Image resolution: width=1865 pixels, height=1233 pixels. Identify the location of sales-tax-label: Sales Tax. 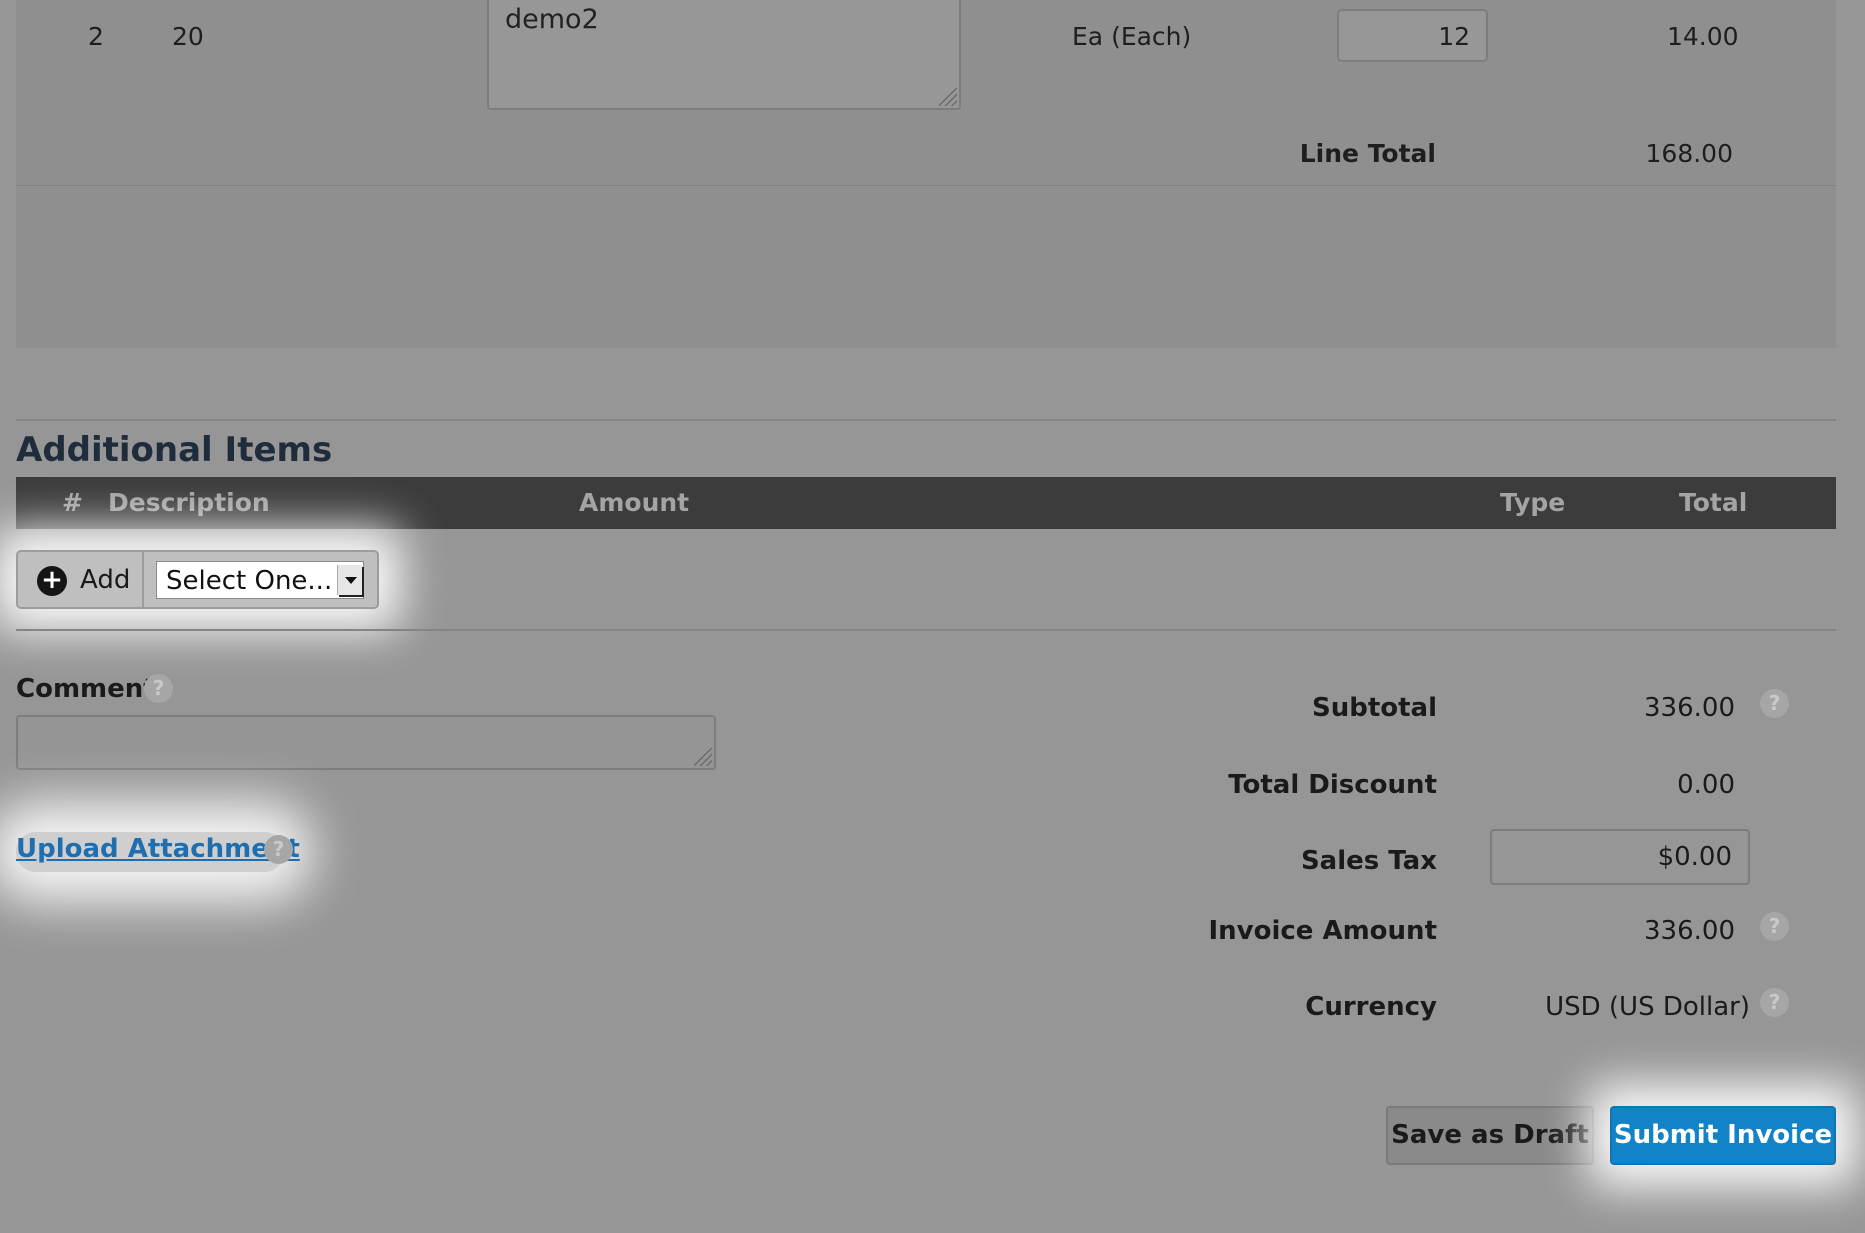
(1368, 861).